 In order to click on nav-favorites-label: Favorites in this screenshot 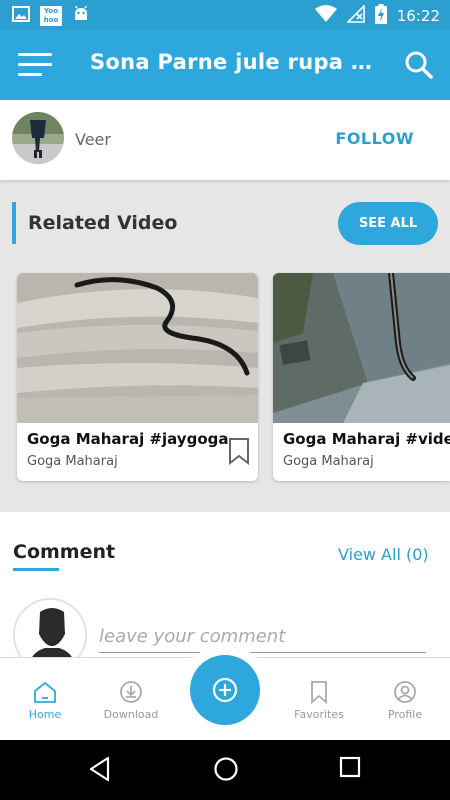, I will do `click(319, 714)`.